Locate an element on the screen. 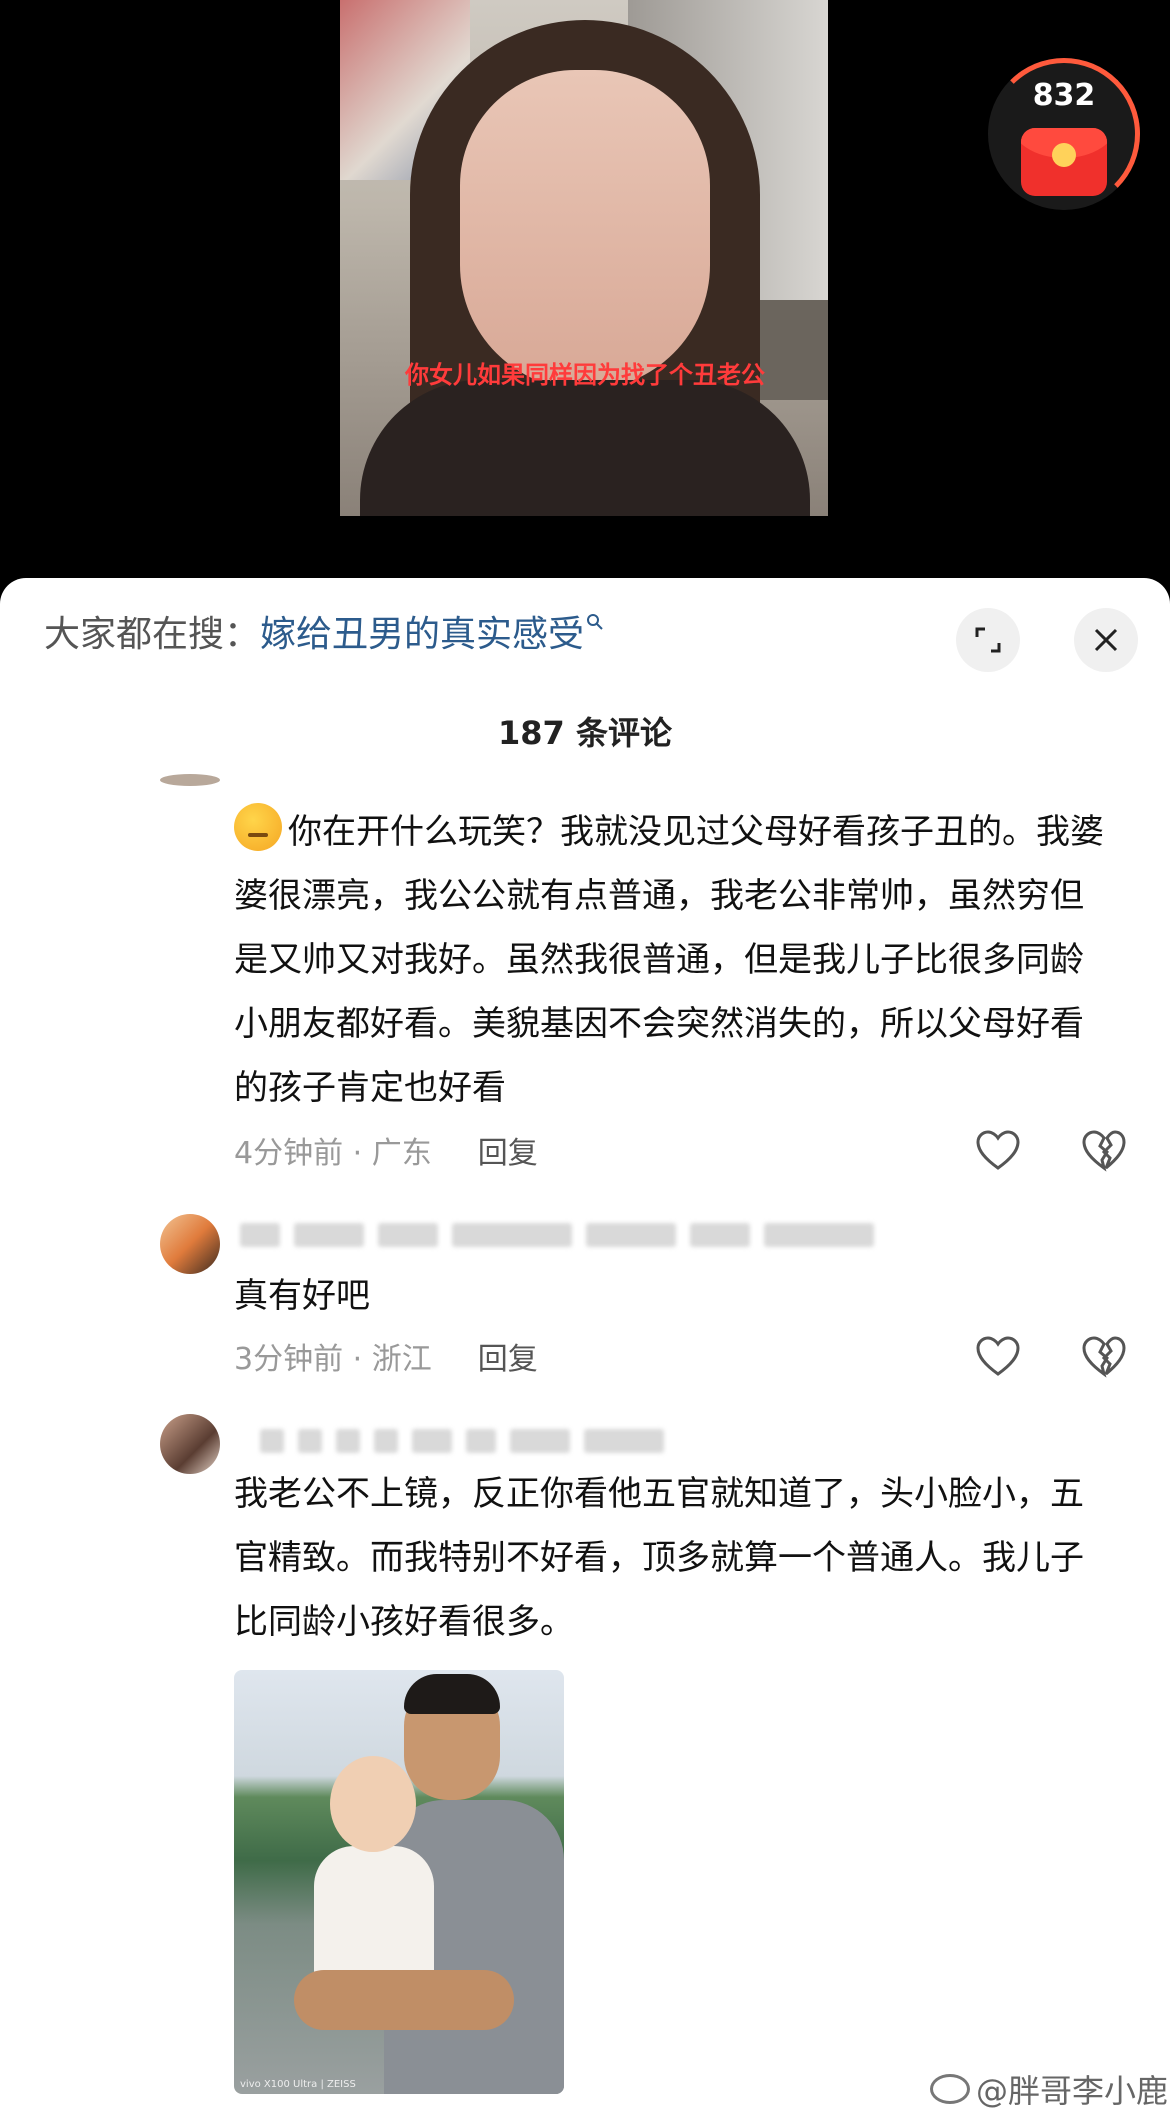 This screenshot has width=1170, height=2115. close-icon is located at coordinates (1106, 640).